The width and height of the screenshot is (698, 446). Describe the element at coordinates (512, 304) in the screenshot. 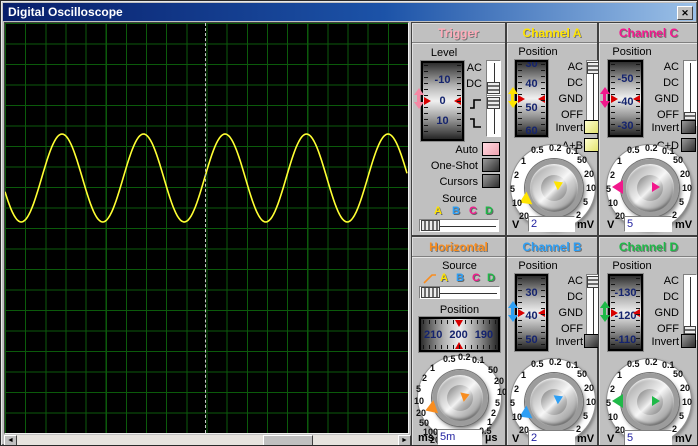

I see `arrow-up-icon` at that location.